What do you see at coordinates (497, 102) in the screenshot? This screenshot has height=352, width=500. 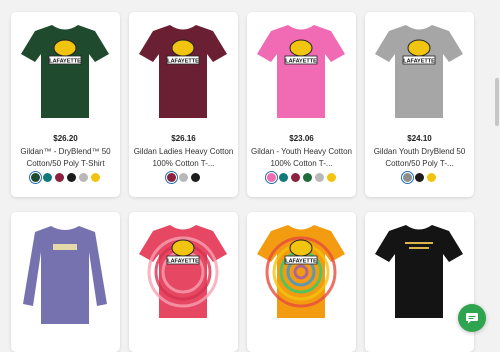 I see `scrollbar-thumb` at bounding box center [497, 102].